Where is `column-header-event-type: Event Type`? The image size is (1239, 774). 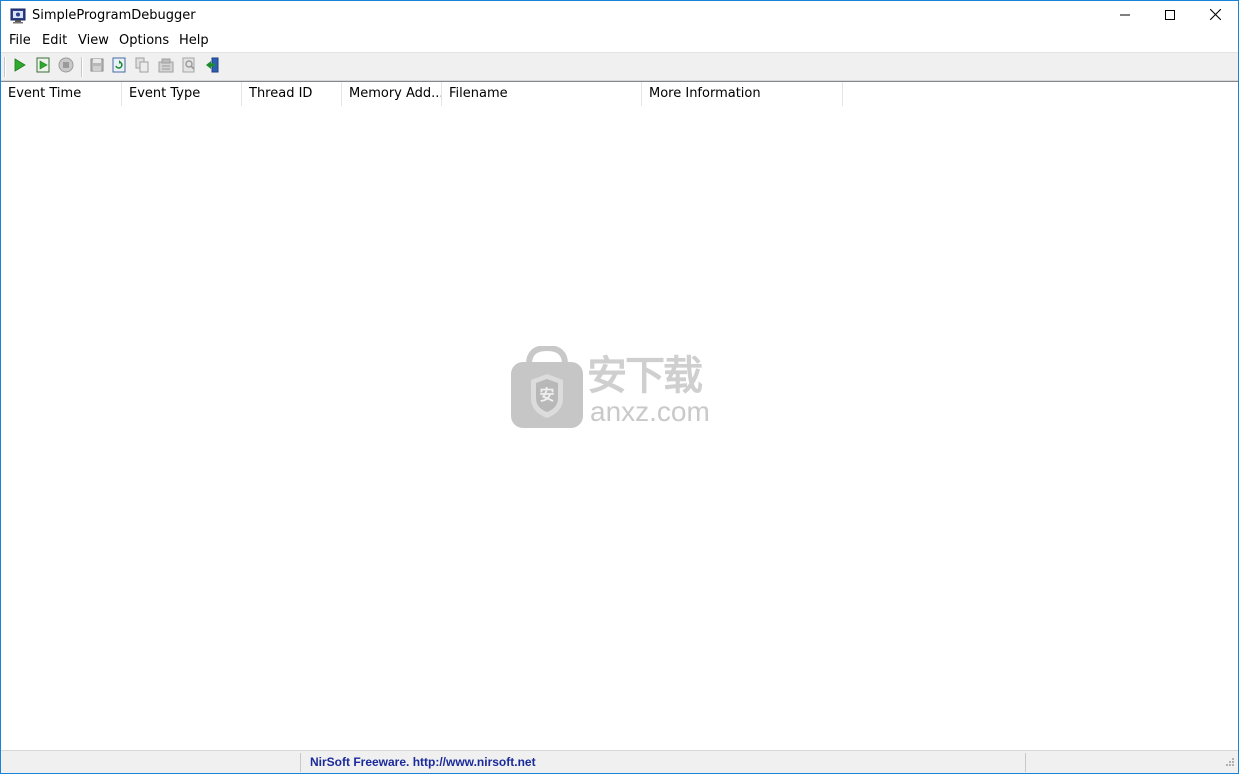
column-header-event-type: Event Type is located at coordinates (182, 94).